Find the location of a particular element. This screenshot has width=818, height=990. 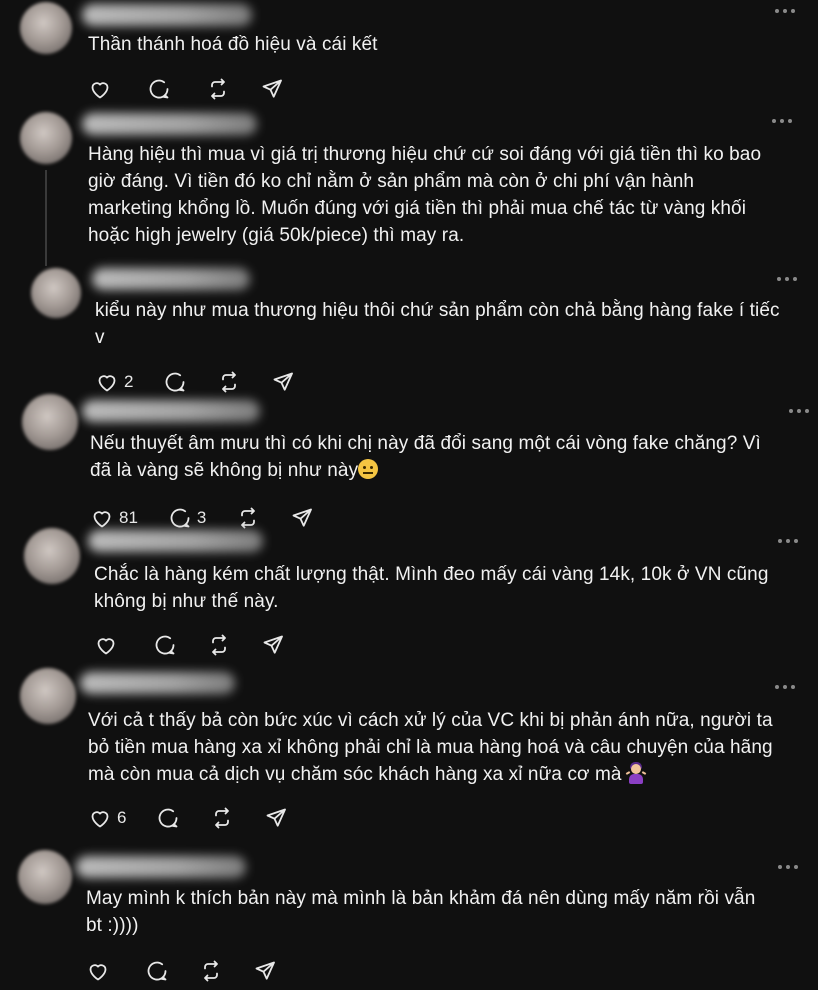

like-button: 6 is located at coordinates (107, 818).